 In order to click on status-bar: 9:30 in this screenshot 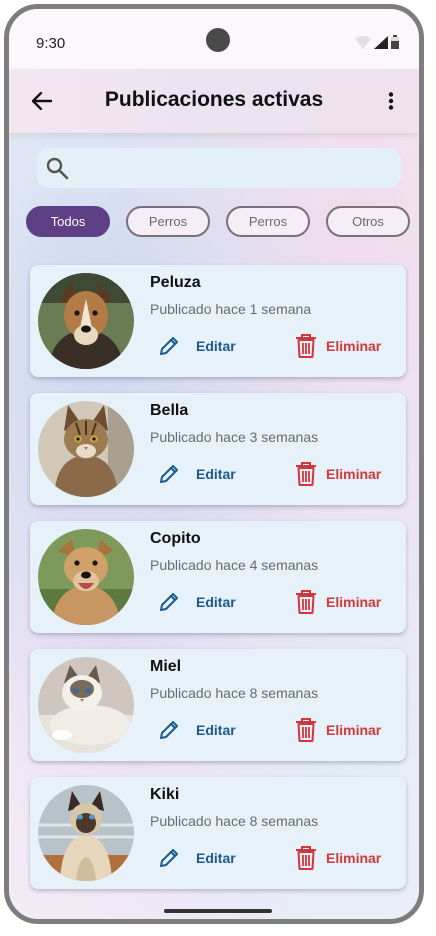, I will do `click(214, 39)`.